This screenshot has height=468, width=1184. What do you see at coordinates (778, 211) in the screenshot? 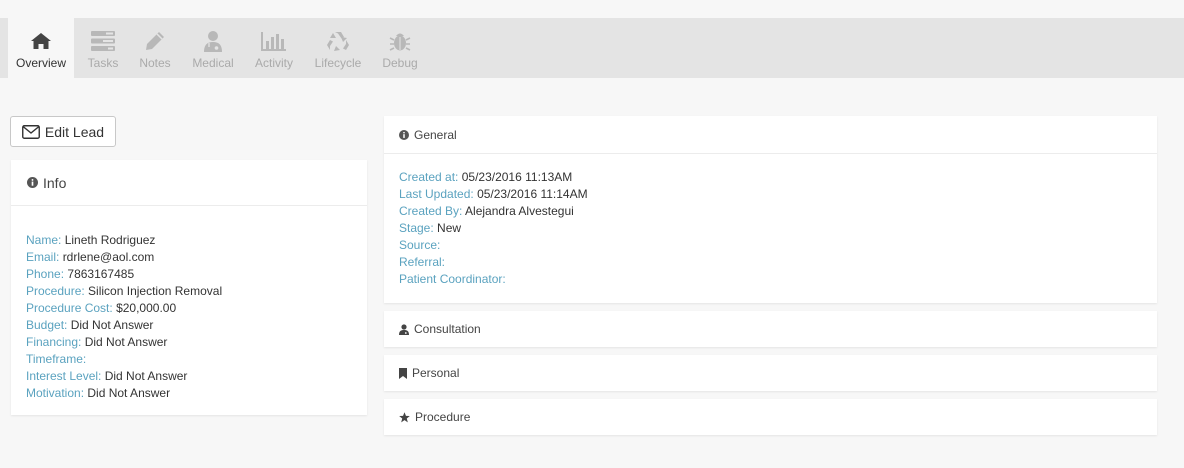
I see `general-field-created-by: Created By: Alejandra Alvestegui` at bounding box center [778, 211].